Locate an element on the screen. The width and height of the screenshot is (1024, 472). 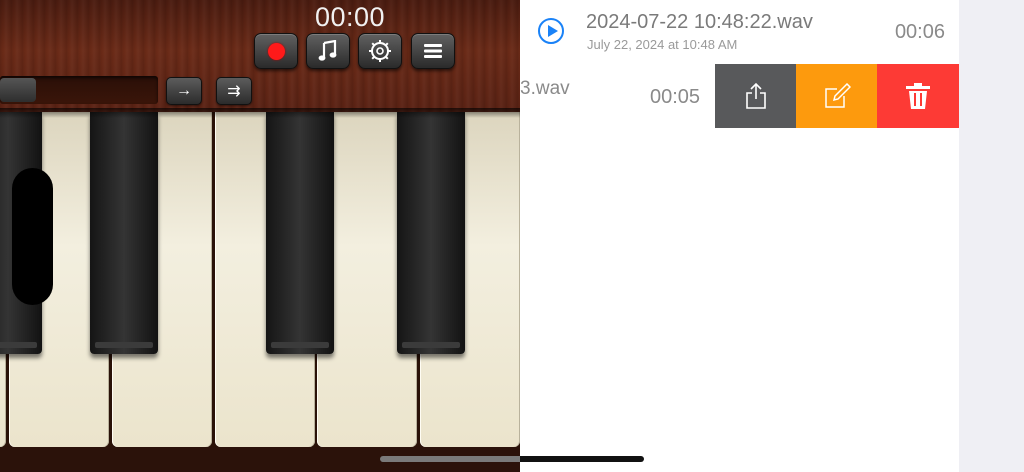
share-button is located at coordinates (755, 96).